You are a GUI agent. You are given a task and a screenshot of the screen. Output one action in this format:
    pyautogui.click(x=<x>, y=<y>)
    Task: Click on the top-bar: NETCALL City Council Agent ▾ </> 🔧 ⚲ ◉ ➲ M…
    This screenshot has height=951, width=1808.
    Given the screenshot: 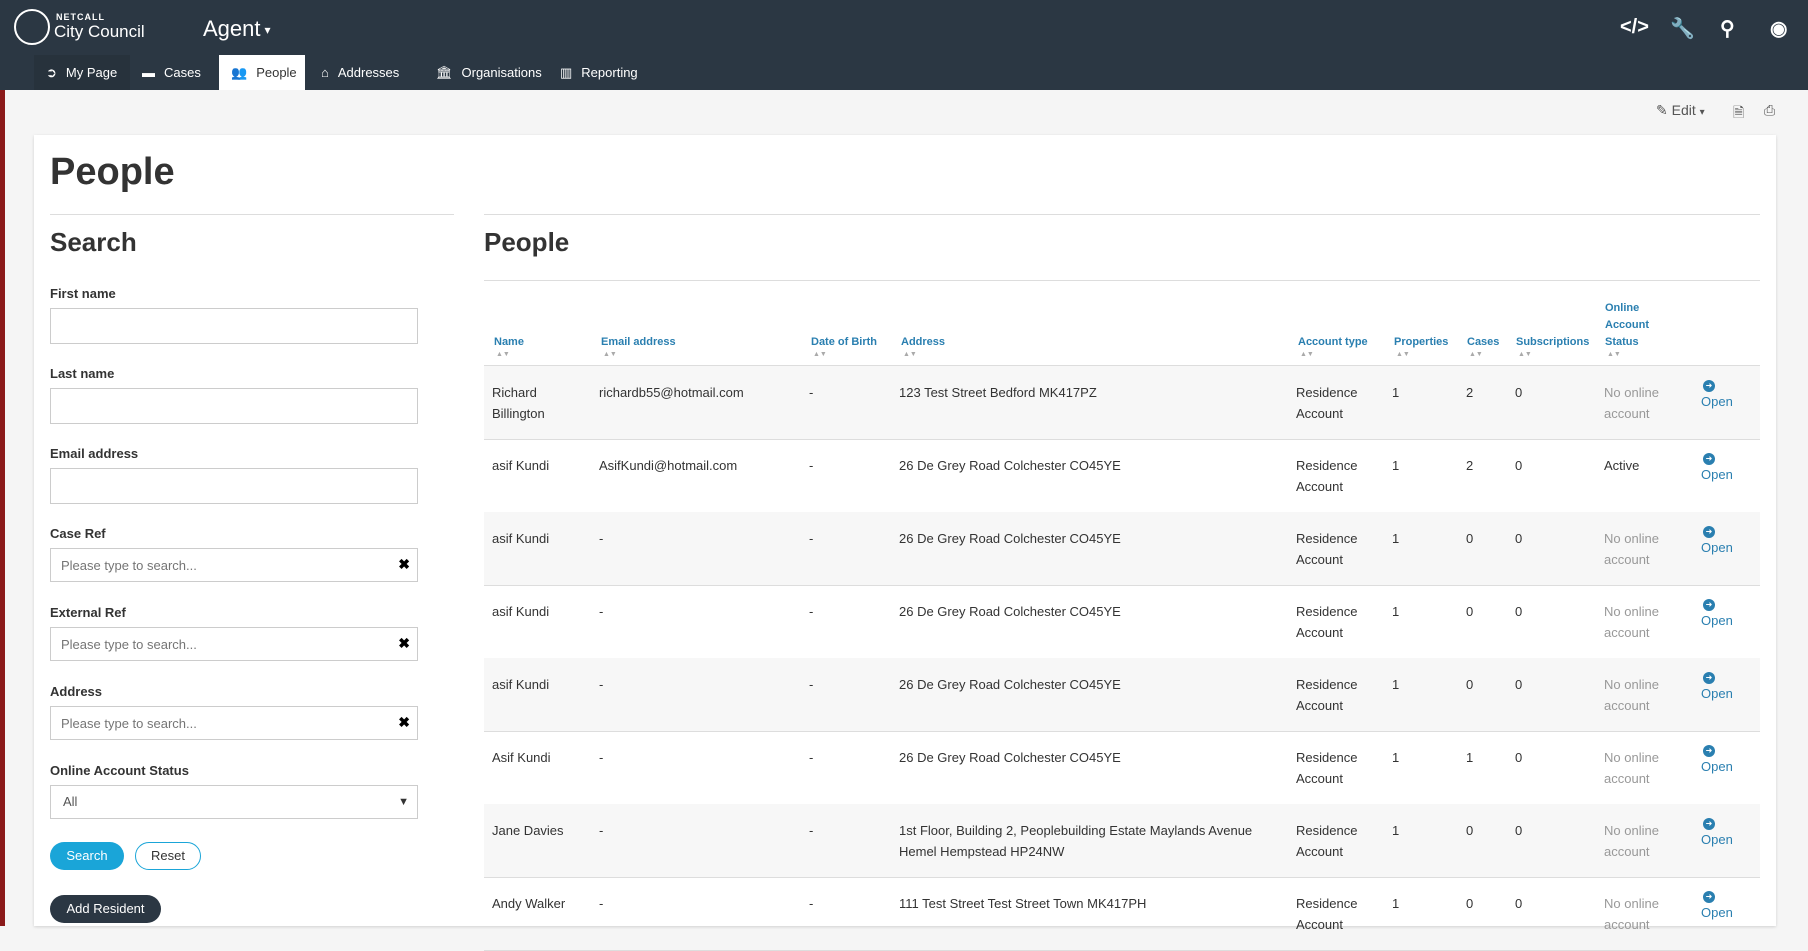 What is the action you would take?
    pyautogui.click(x=904, y=45)
    